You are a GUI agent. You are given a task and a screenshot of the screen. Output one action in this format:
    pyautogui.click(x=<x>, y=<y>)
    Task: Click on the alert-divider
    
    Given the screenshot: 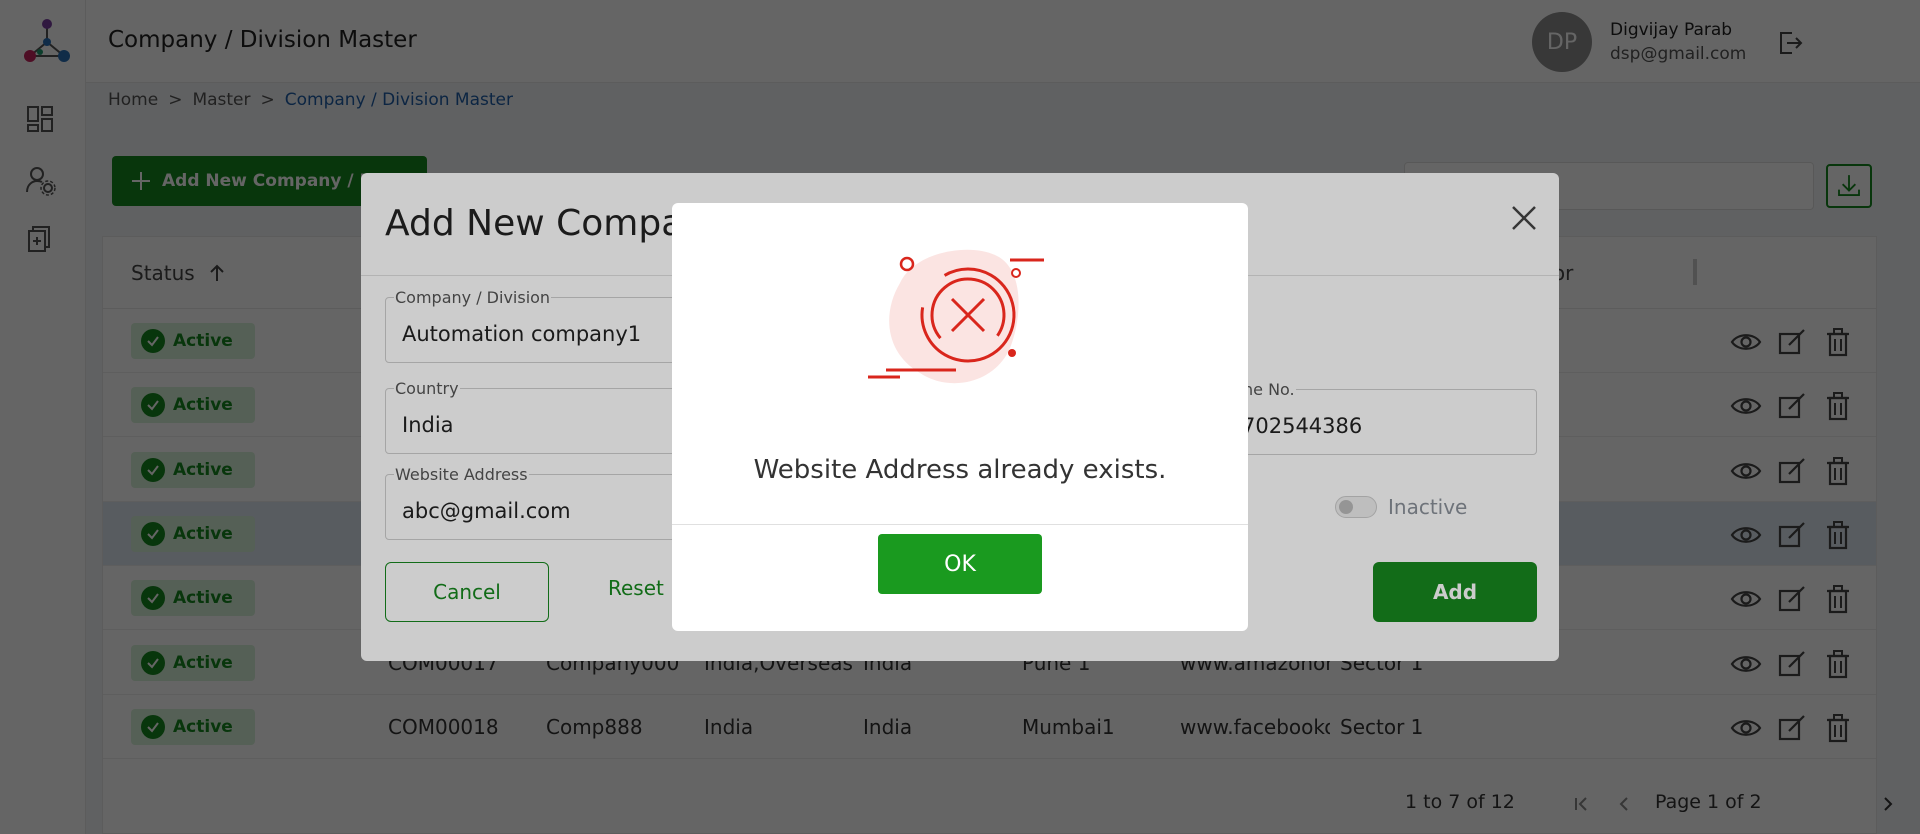 What is the action you would take?
    pyautogui.click(x=960, y=524)
    